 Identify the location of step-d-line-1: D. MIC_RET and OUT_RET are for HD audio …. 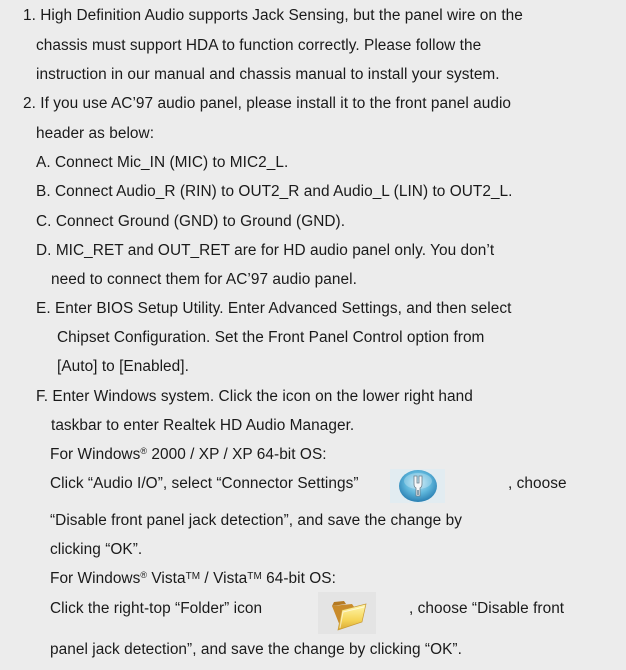
(265, 250).